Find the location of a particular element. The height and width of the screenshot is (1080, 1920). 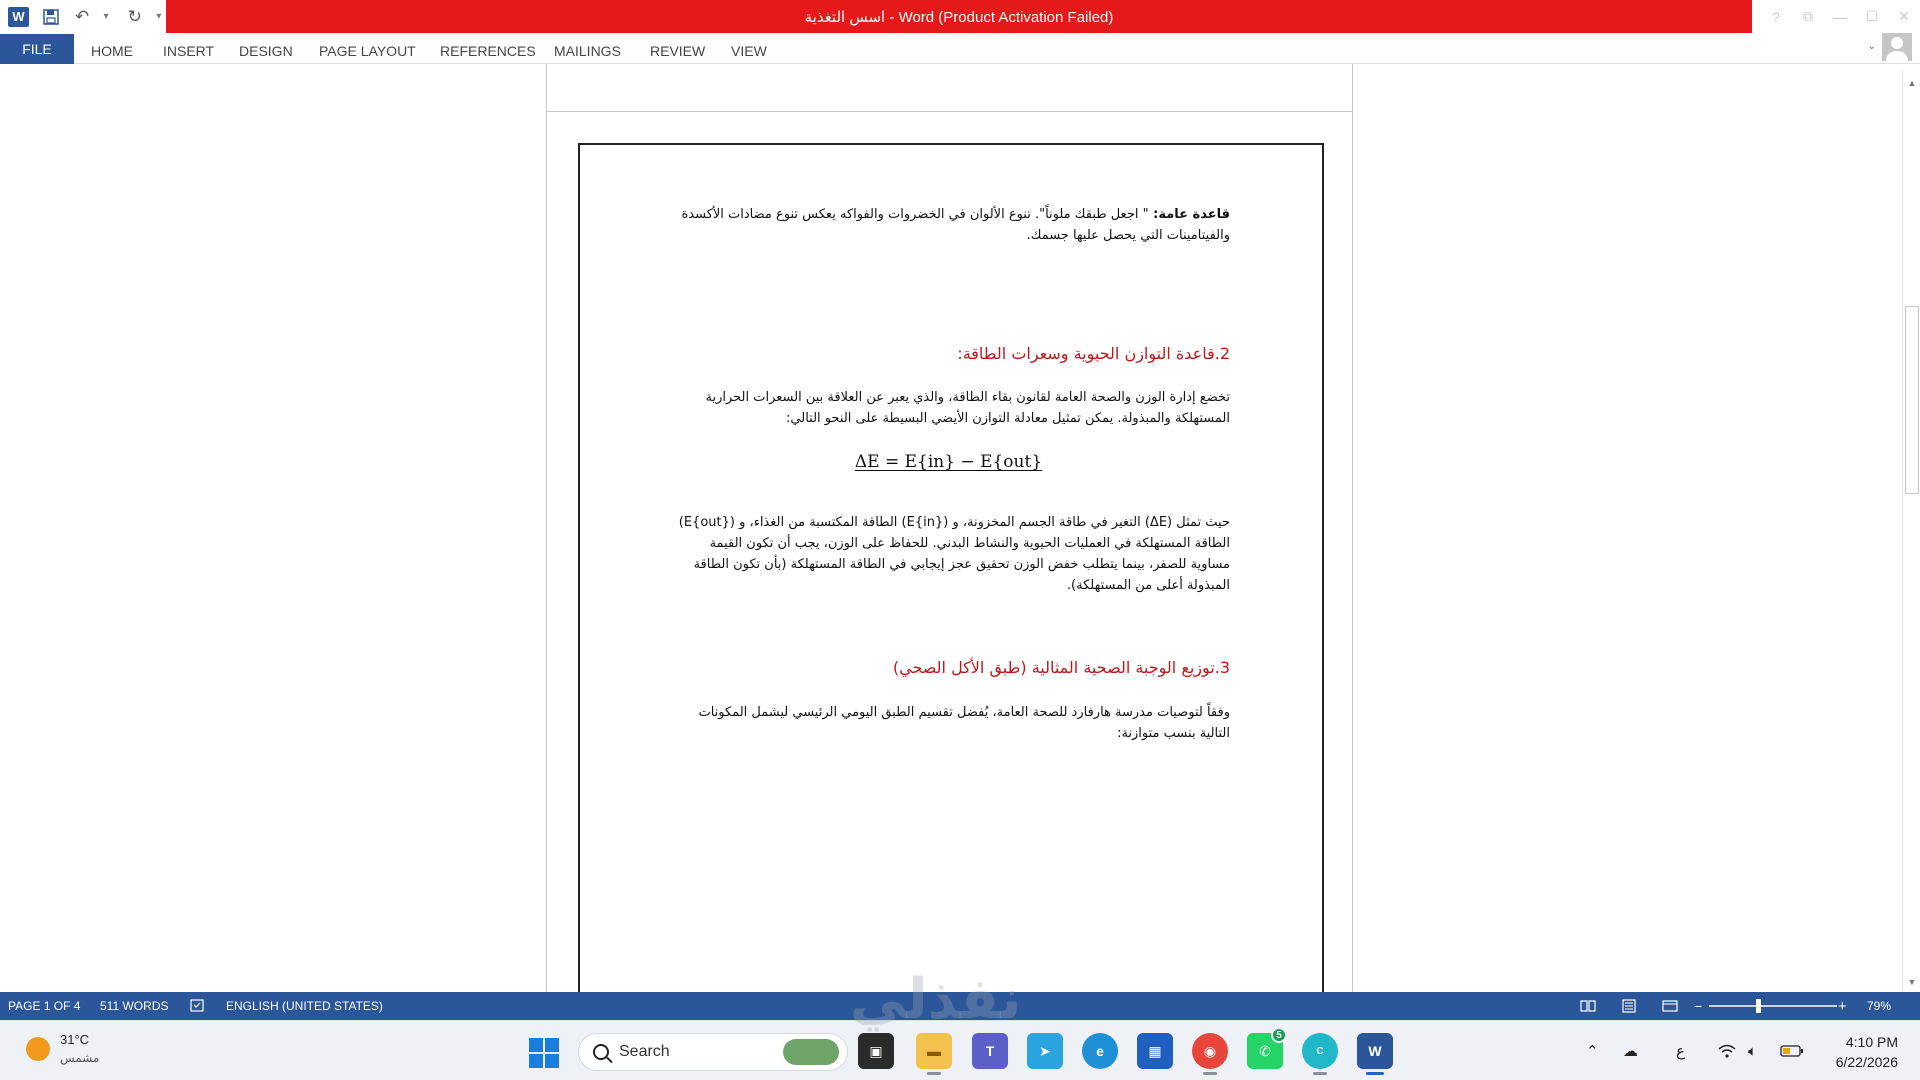

zoom-level: 79% is located at coordinates (1879, 1006).